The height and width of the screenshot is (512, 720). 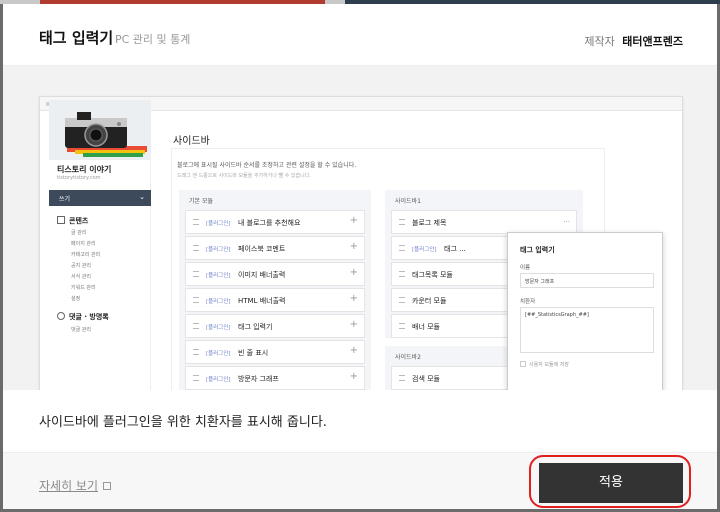 What do you see at coordinates (360, 35) in the screenshot?
I see `modal-header: 태그 입력기 PC 관리 및 통계 제작자 태터앤프렌즈` at bounding box center [360, 35].